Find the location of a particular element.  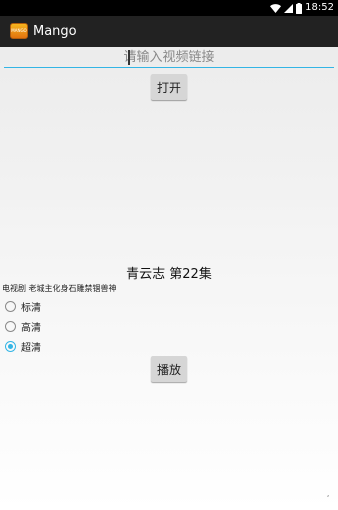

video-description: 电视剧 老城主化身石雕禁锢兽神 is located at coordinates (59, 288).